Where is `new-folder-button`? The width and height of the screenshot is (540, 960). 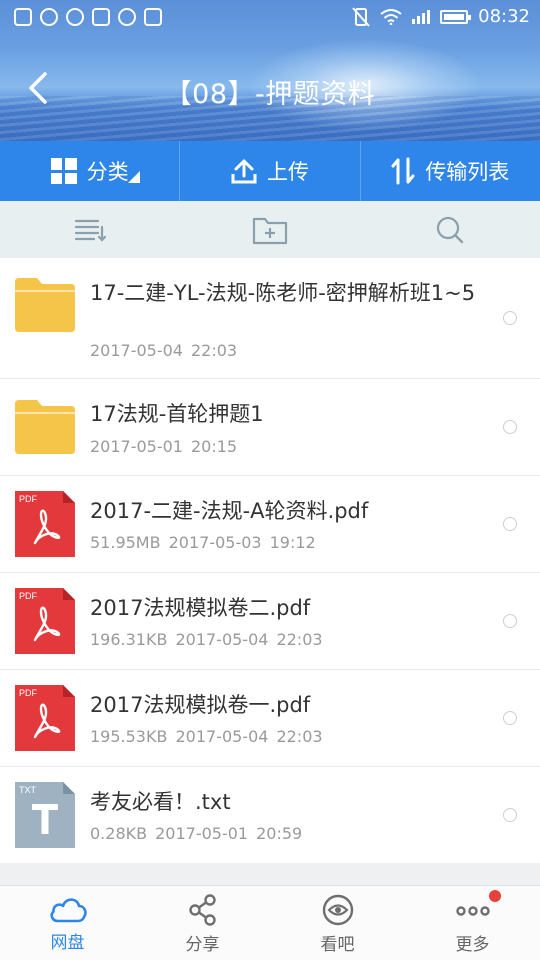 new-folder-button is located at coordinates (270, 229).